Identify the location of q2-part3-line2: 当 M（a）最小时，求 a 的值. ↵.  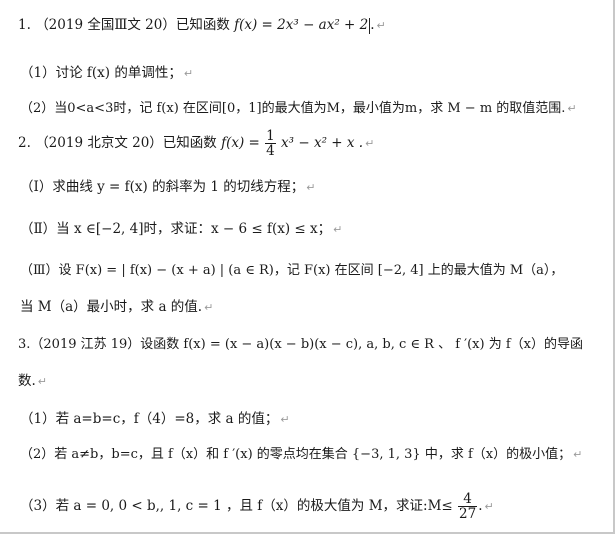
(116, 307).